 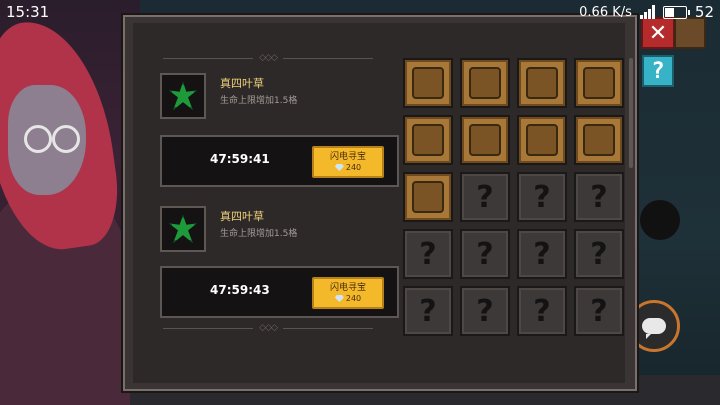 What do you see at coordinates (658, 71) in the screenshot?
I see `help-button: ?` at bounding box center [658, 71].